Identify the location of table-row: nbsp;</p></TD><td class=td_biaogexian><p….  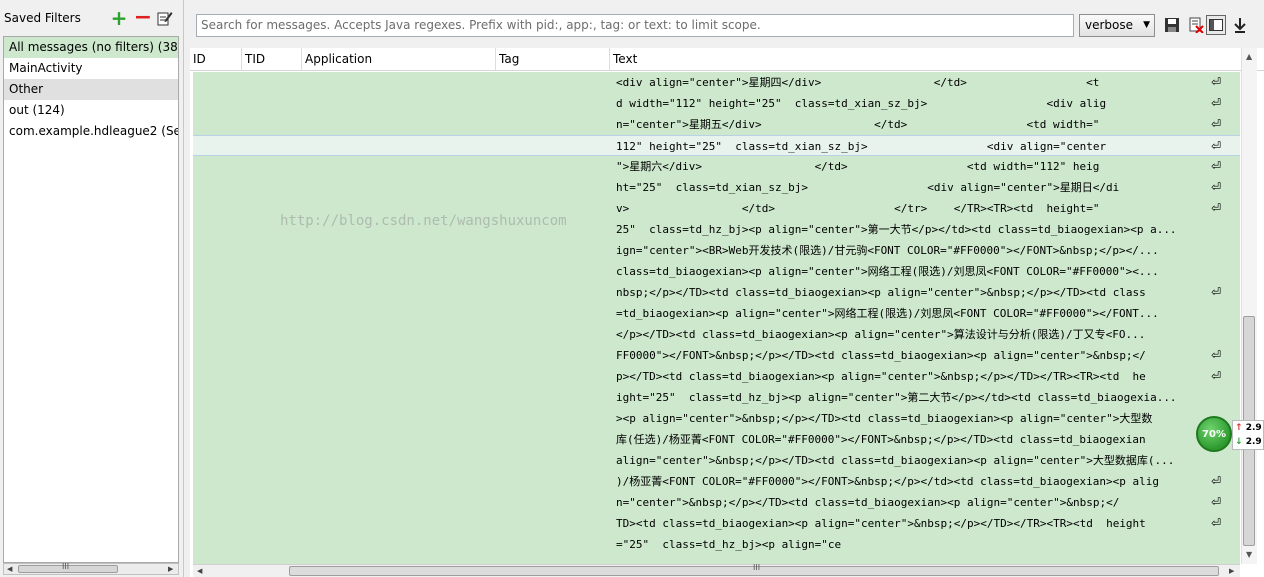
(716, 292).